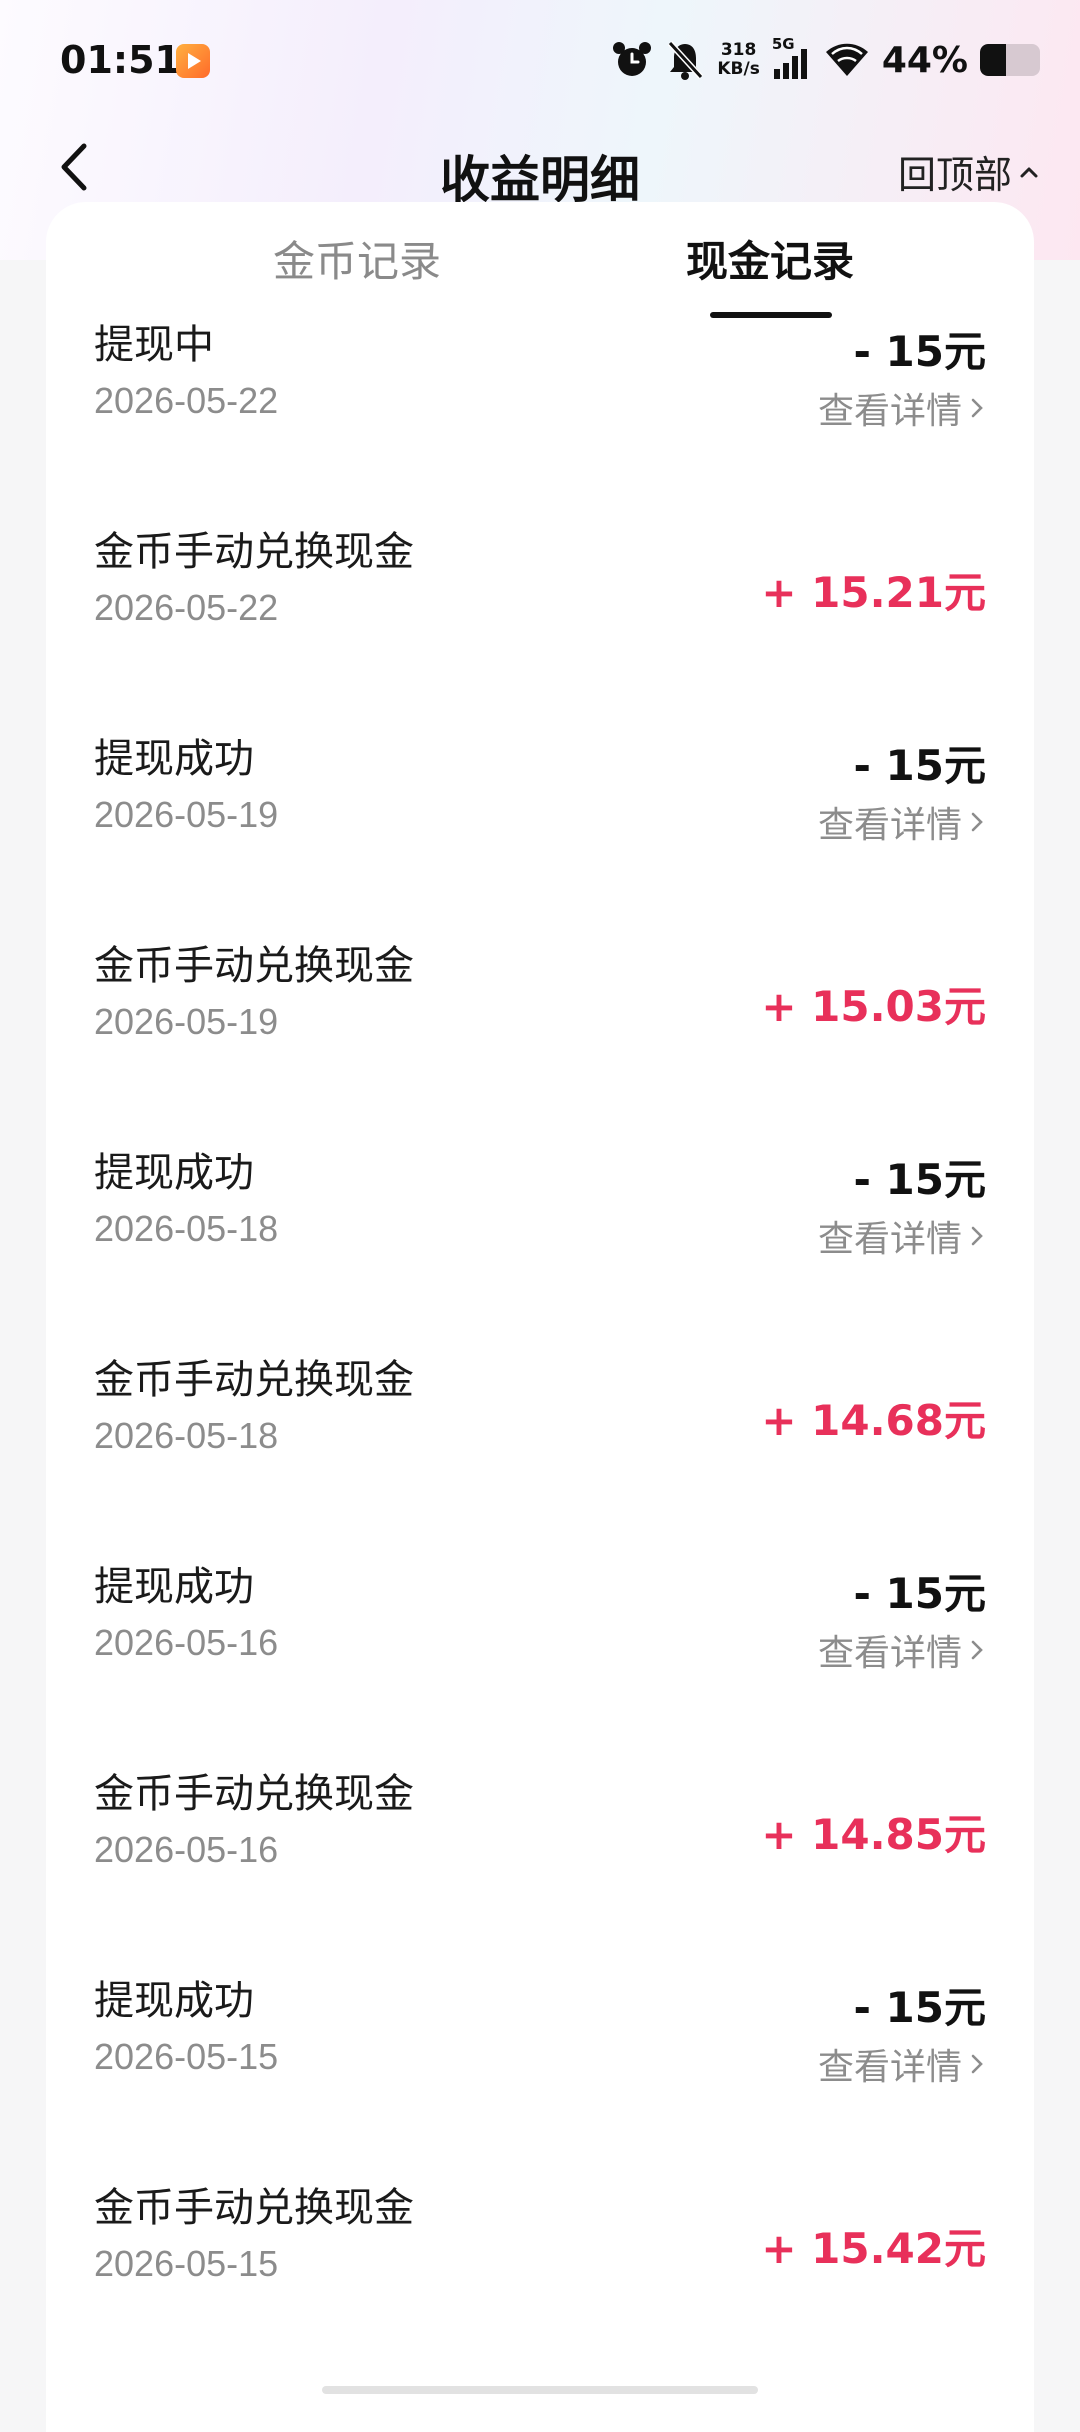  I want to click on mute-bell-icon, so click(685, 60).